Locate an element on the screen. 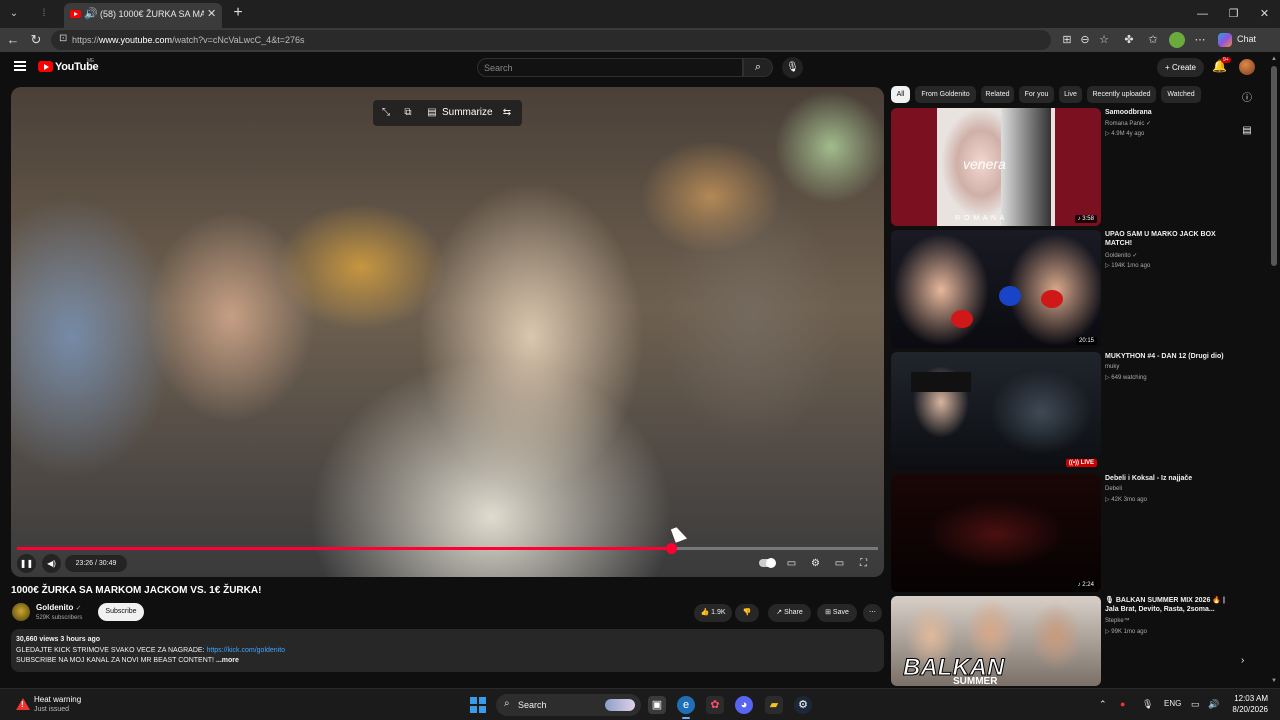 Image resolution: width=1280 pixels, height=720 pixels. recommendation-channel: Romana Panic ✓ is located at coordinates (1128, 123).